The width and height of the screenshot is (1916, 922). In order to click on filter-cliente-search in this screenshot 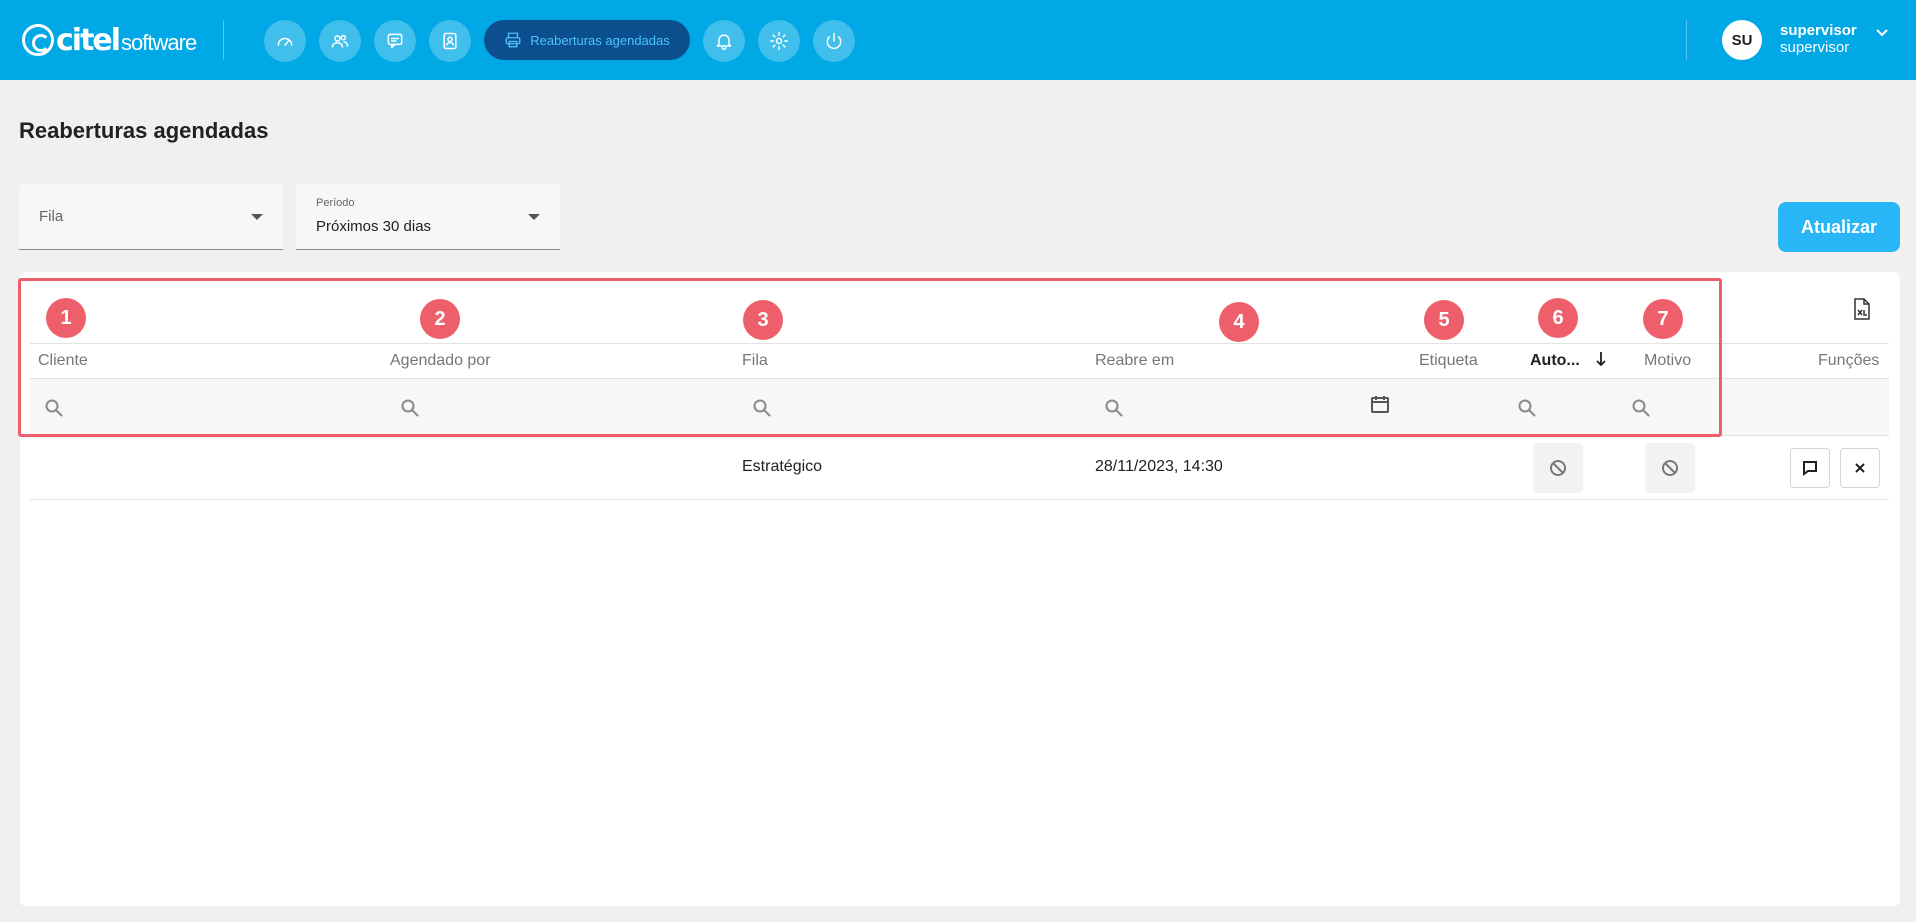, I will do `click(54, 408)`.